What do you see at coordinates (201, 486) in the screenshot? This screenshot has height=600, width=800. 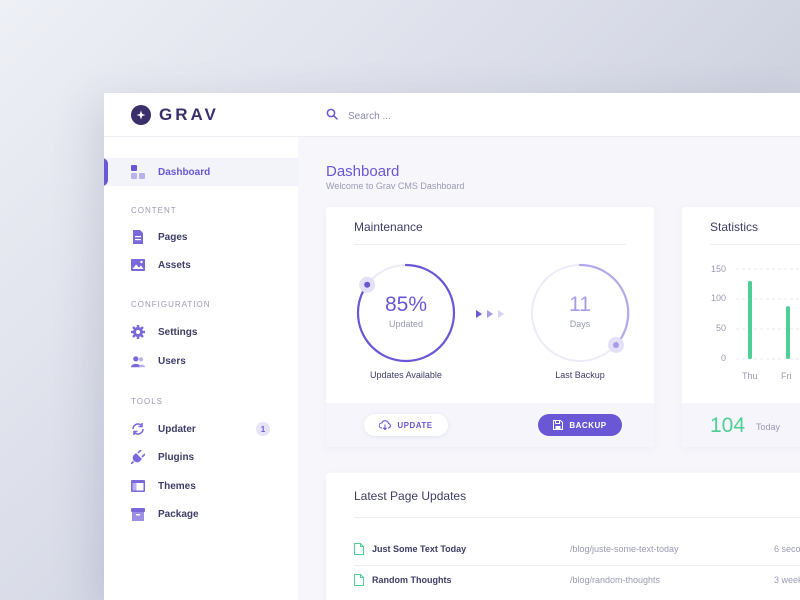 I see `sidebar-item-themes: Themes` at bounding box center [201, 486].